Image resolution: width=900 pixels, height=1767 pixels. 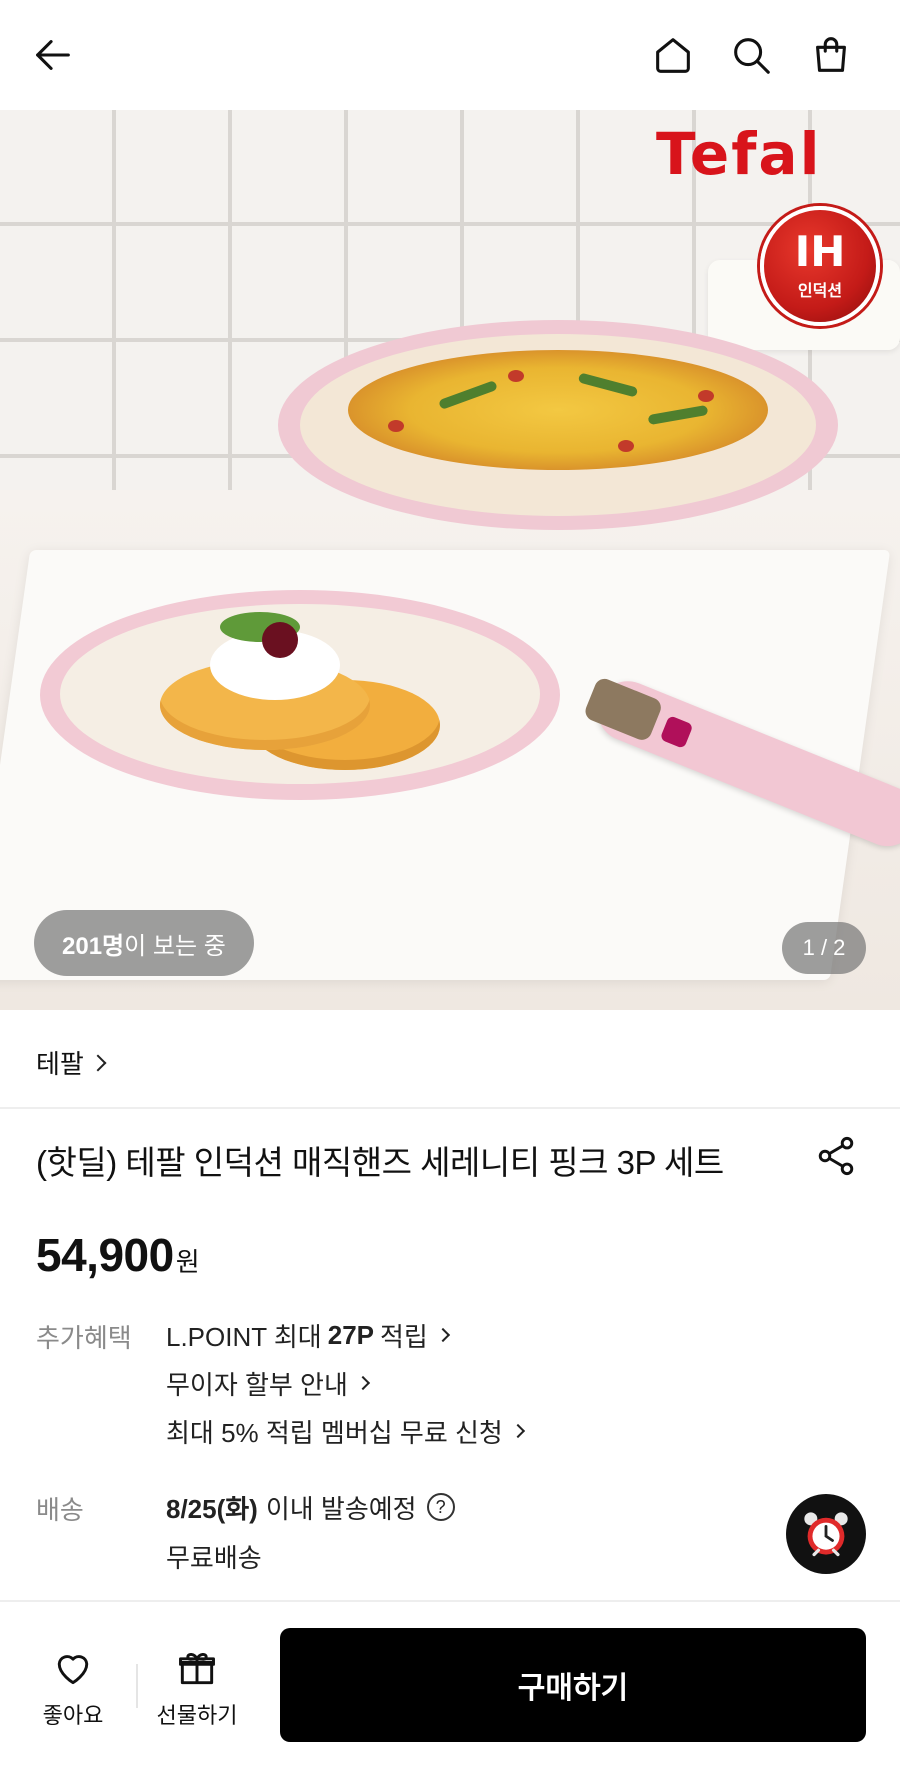 I want to click on buy-button: 구매하기, so click(x=573, y=1685).